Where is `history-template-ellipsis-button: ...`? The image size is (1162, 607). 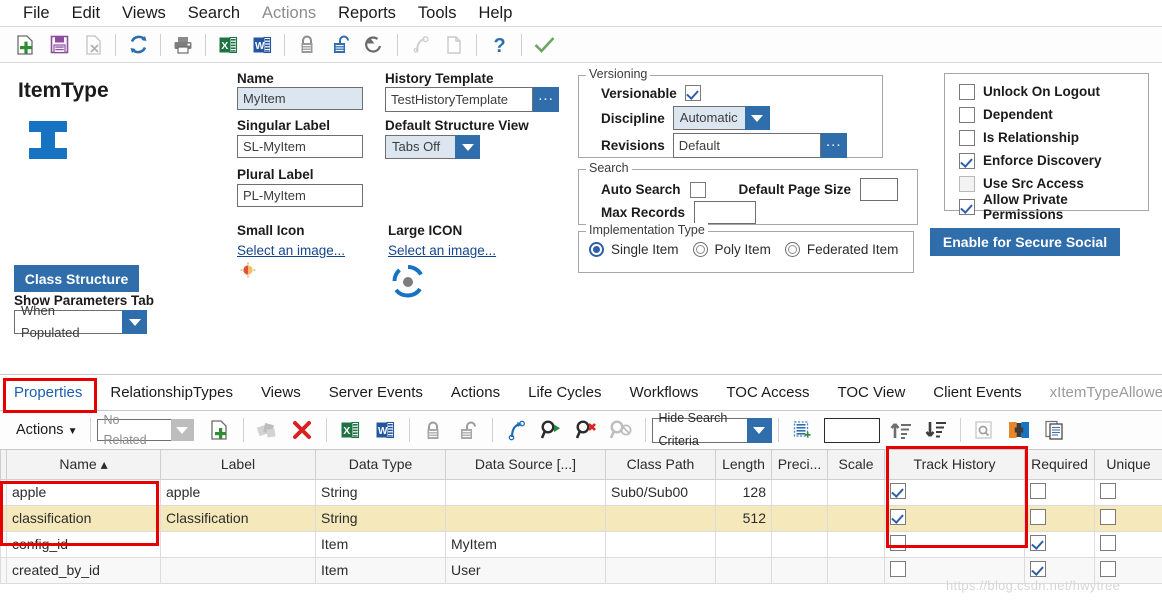 history-template-ellipsis-button: ... is located at coordinates (546, 99).